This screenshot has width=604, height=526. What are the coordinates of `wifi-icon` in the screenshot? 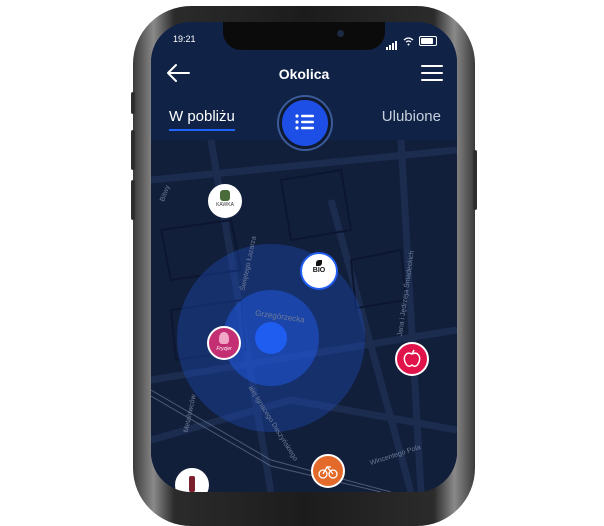 It's located at (408, 40).